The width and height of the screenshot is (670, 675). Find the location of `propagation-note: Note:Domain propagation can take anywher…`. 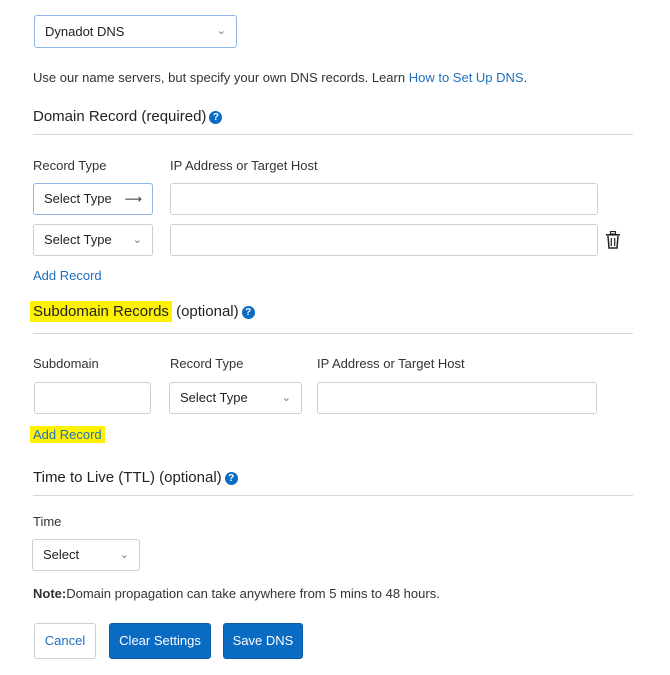

propagation-note: Note:Domain propagation can take anywher… is located at coordinates (236, 593).